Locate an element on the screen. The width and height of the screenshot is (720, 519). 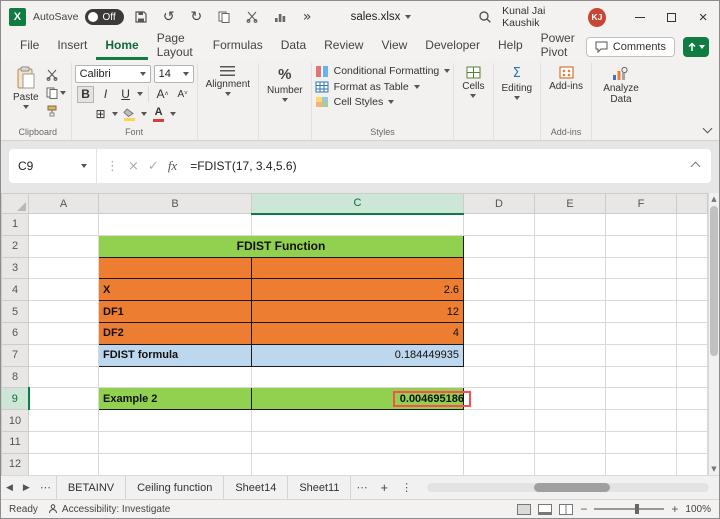
redo-icon: ↻ is located at coordinates (196, 17).